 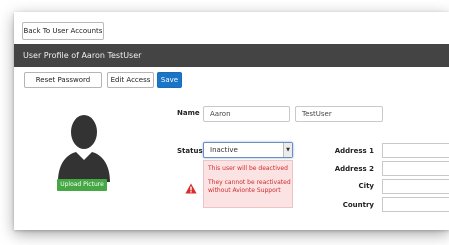 What do you see at coordinates (169, 80) in the screenshot?
I see `save-button: Save` at bounding box center [169, 80].